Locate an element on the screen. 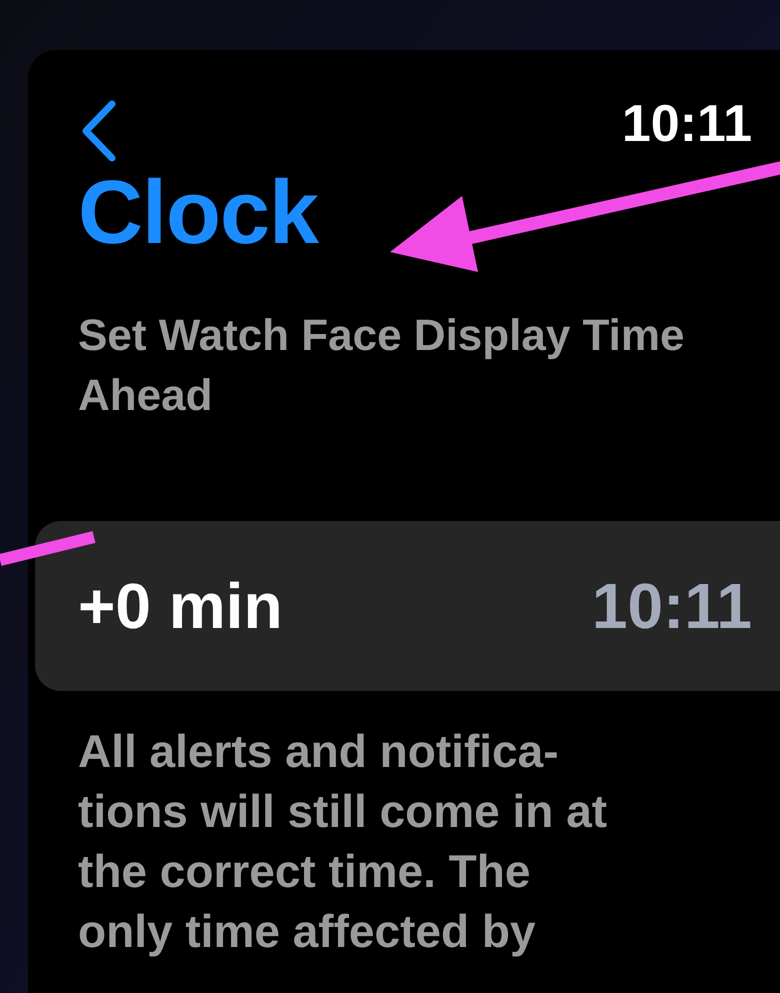 This screenshot has height=993, width=780. status-time: 10:11 is located at coordinates (687, 124).